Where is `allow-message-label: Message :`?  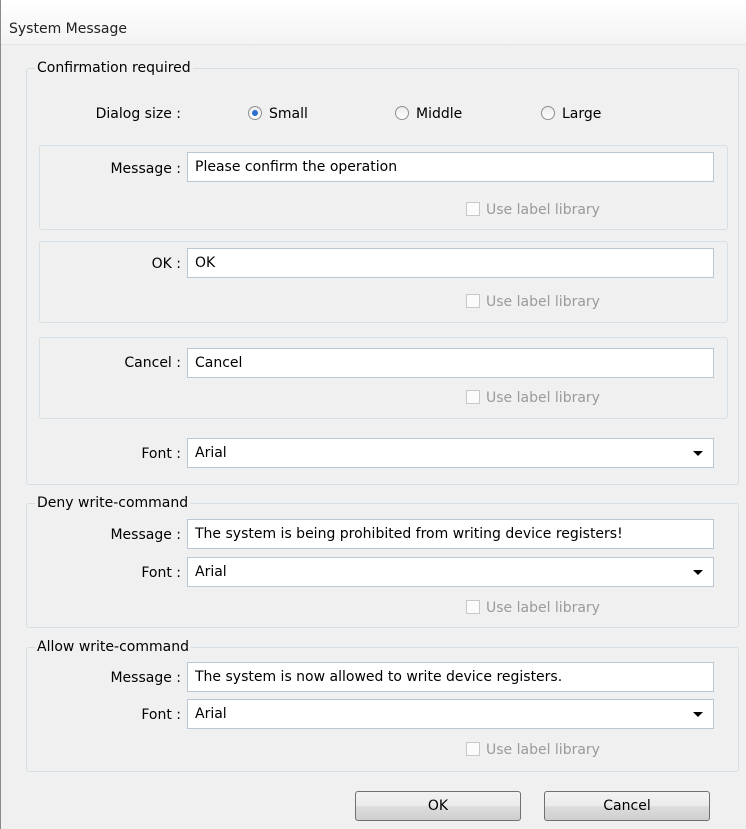
allow-message-label: Message : is located at coordinates (145, 678).